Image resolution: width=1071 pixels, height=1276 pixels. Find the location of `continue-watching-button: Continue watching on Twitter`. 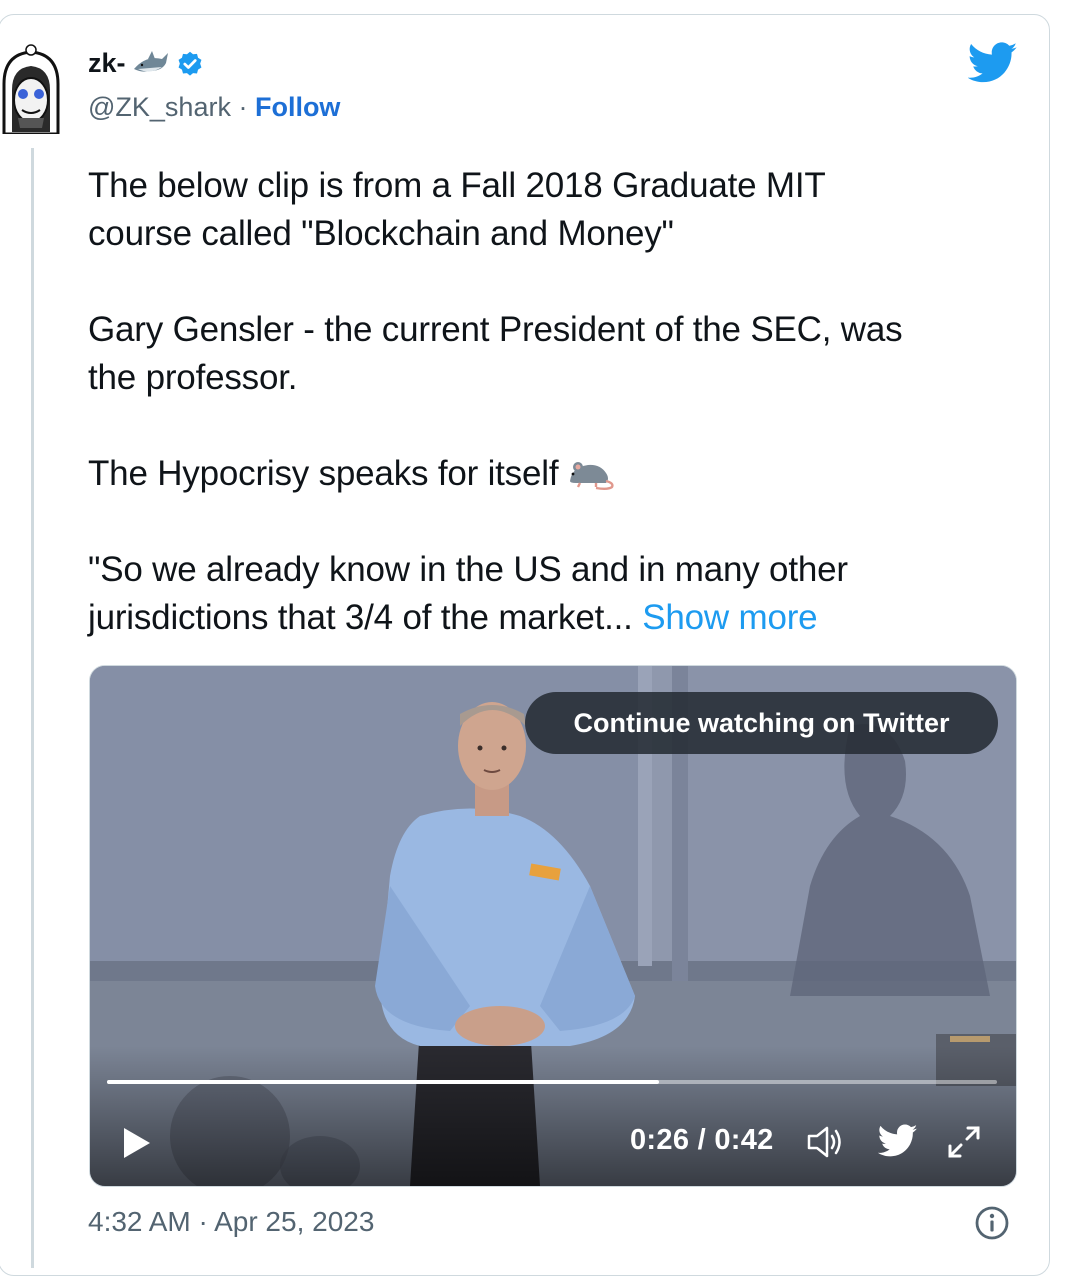

continue-watching-button: Continue watching on Twitter is located at coordinates (761, 723).